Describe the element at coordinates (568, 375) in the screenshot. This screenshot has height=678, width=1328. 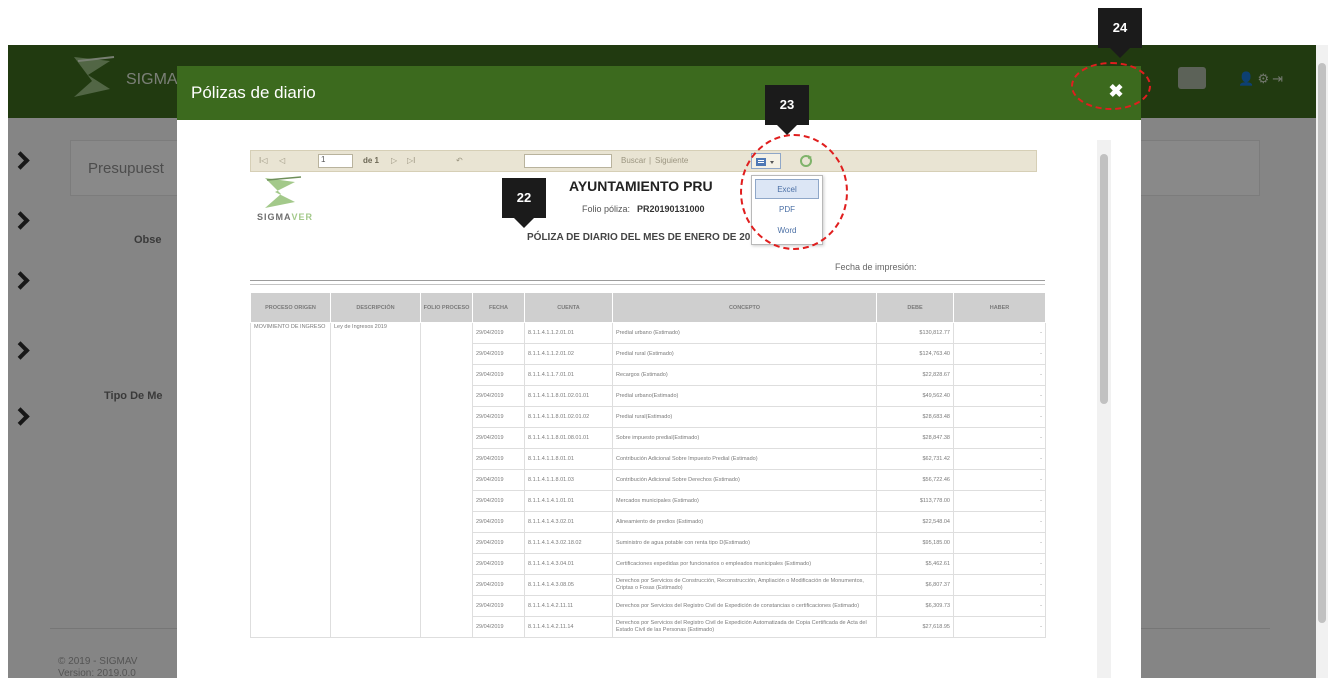
I see `cuenta-cell: 8.1.1.4.1.1.7.01.01` at that location.